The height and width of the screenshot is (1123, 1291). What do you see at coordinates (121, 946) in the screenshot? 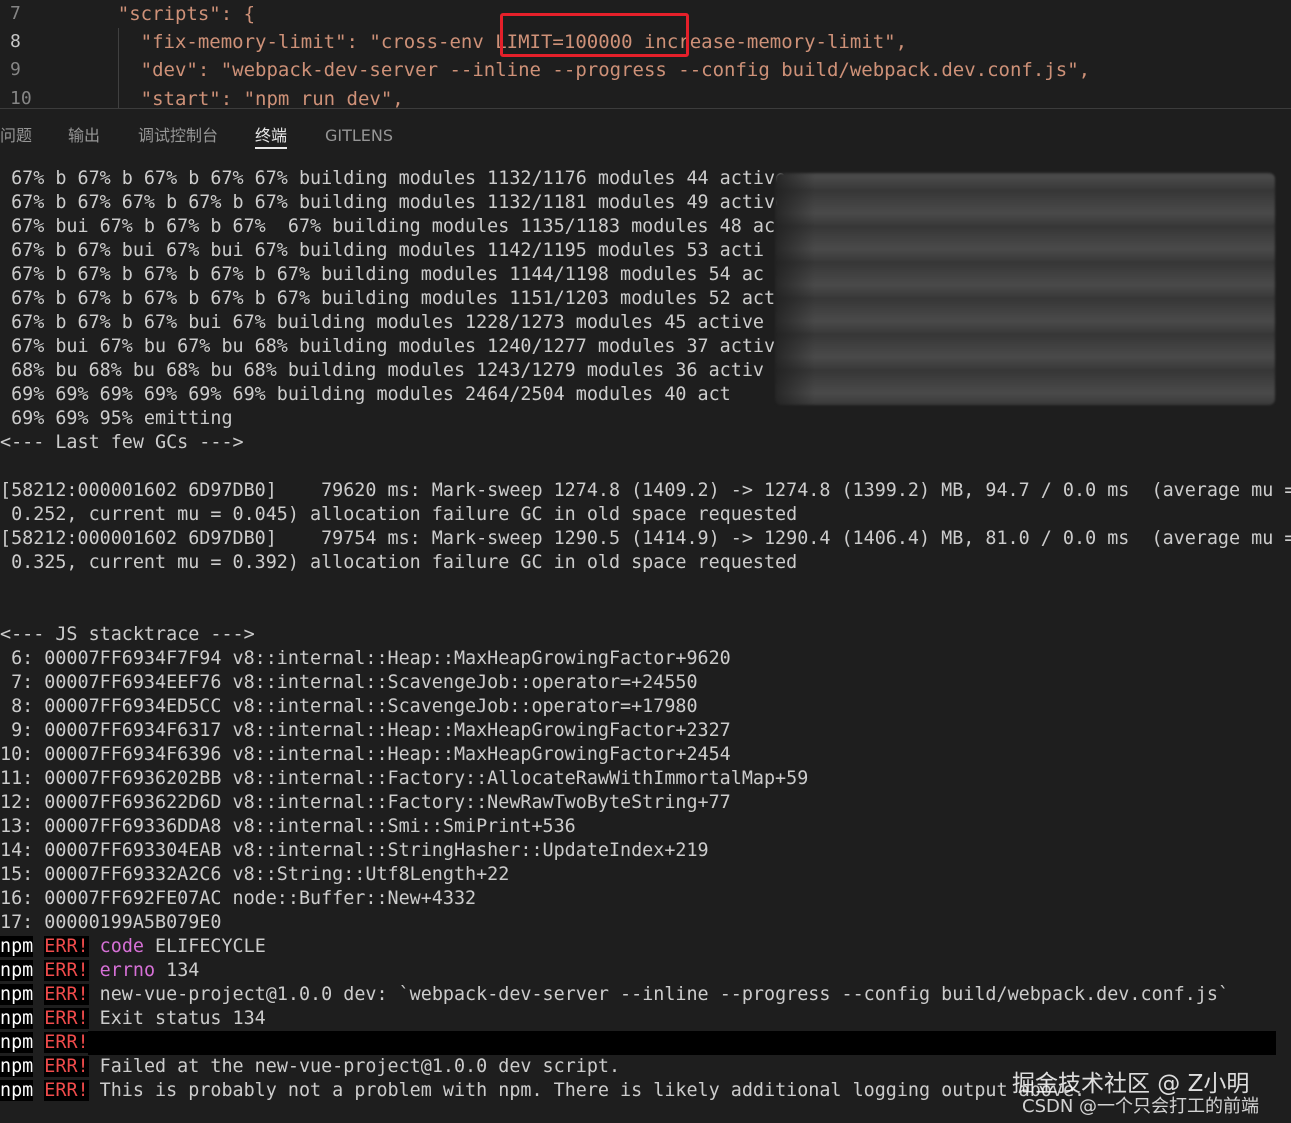
I see `error-key: code` at bounding box center [121, 946].